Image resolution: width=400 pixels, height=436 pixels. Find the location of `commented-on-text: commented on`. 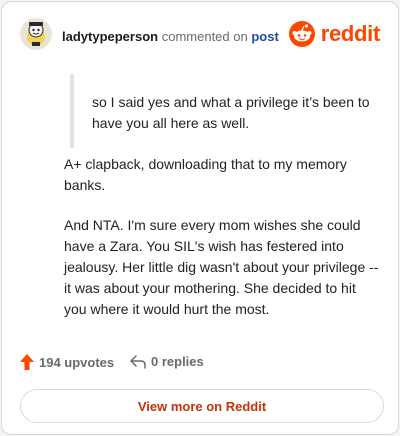

commented-on-text: commented on is located at coordinates (204, 36).